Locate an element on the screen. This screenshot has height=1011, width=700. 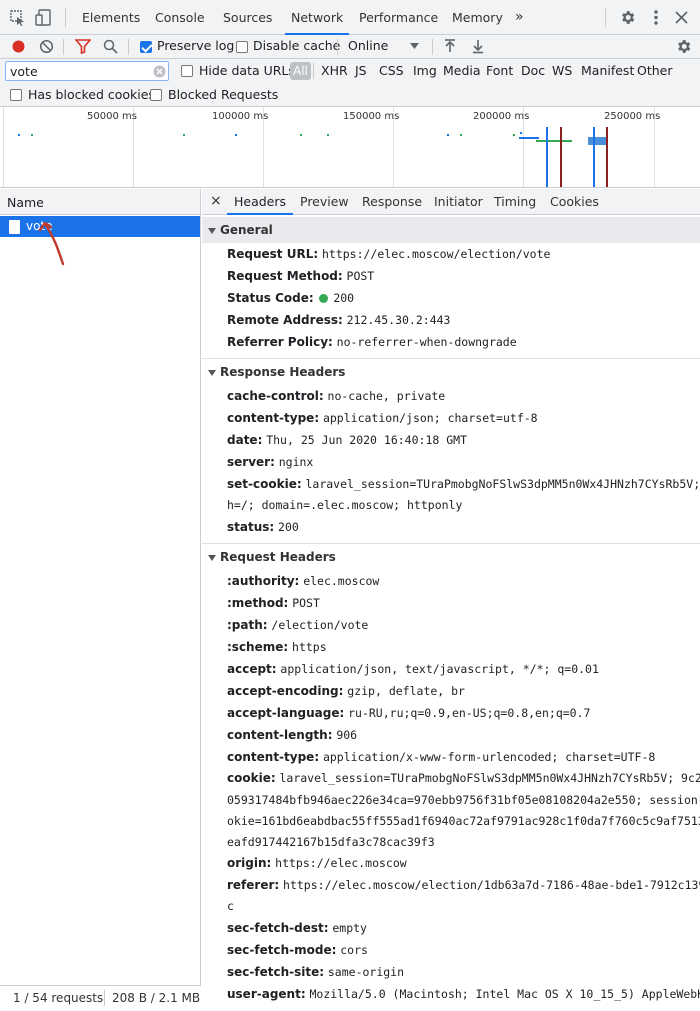
disable-cache-label: Disable cache is located at coordinates (296, 45).